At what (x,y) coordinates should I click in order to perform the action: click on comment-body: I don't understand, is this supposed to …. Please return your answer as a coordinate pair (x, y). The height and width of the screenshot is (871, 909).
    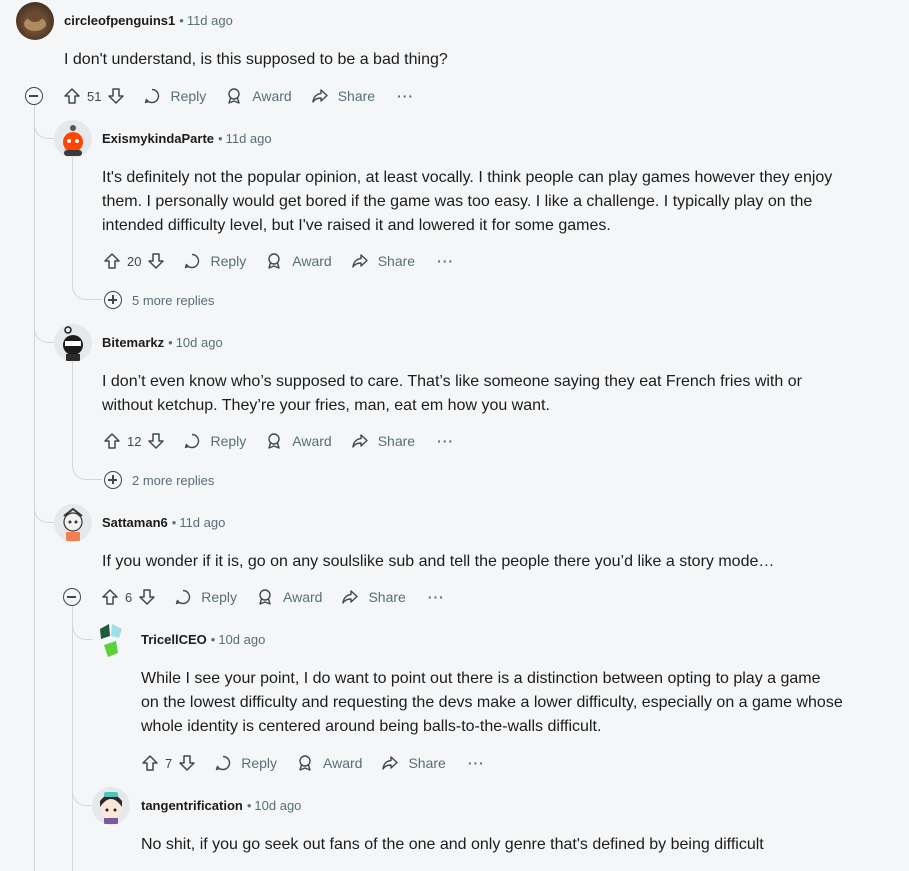
    Looking at the image, I should click on (256, 59).